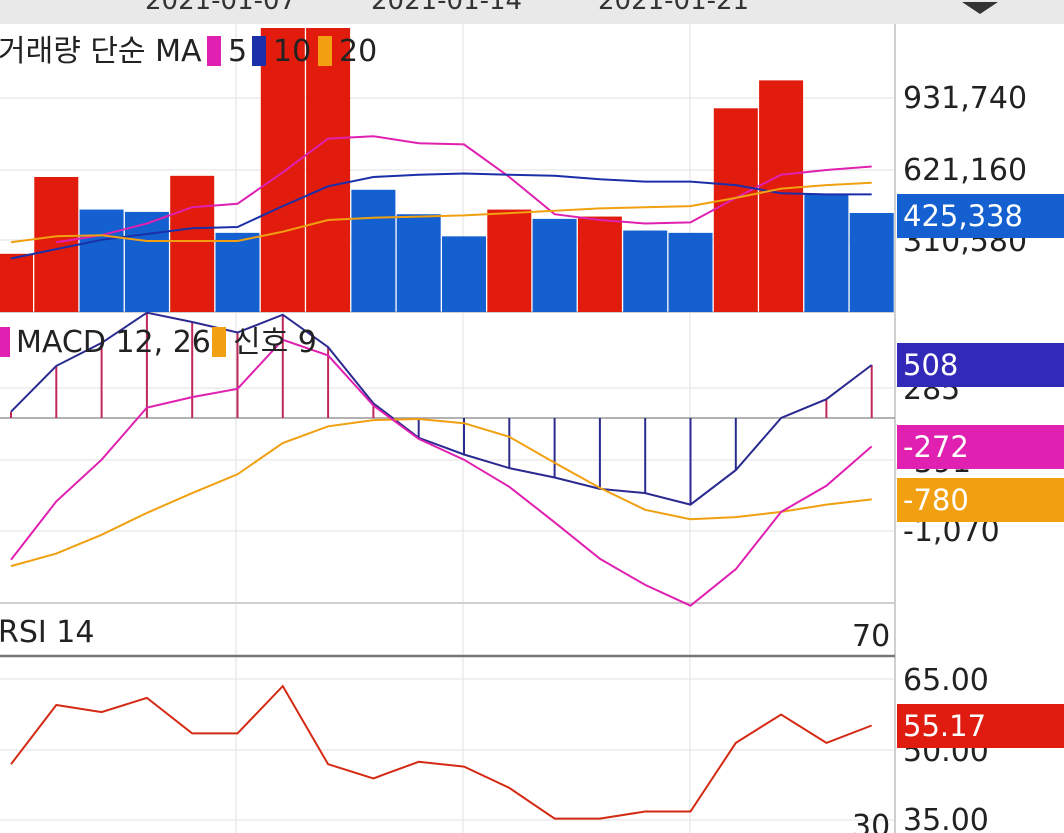  Describe the element at coordinates (292, 51) in the screenshot. I see `ma10-label: 10` at that location.